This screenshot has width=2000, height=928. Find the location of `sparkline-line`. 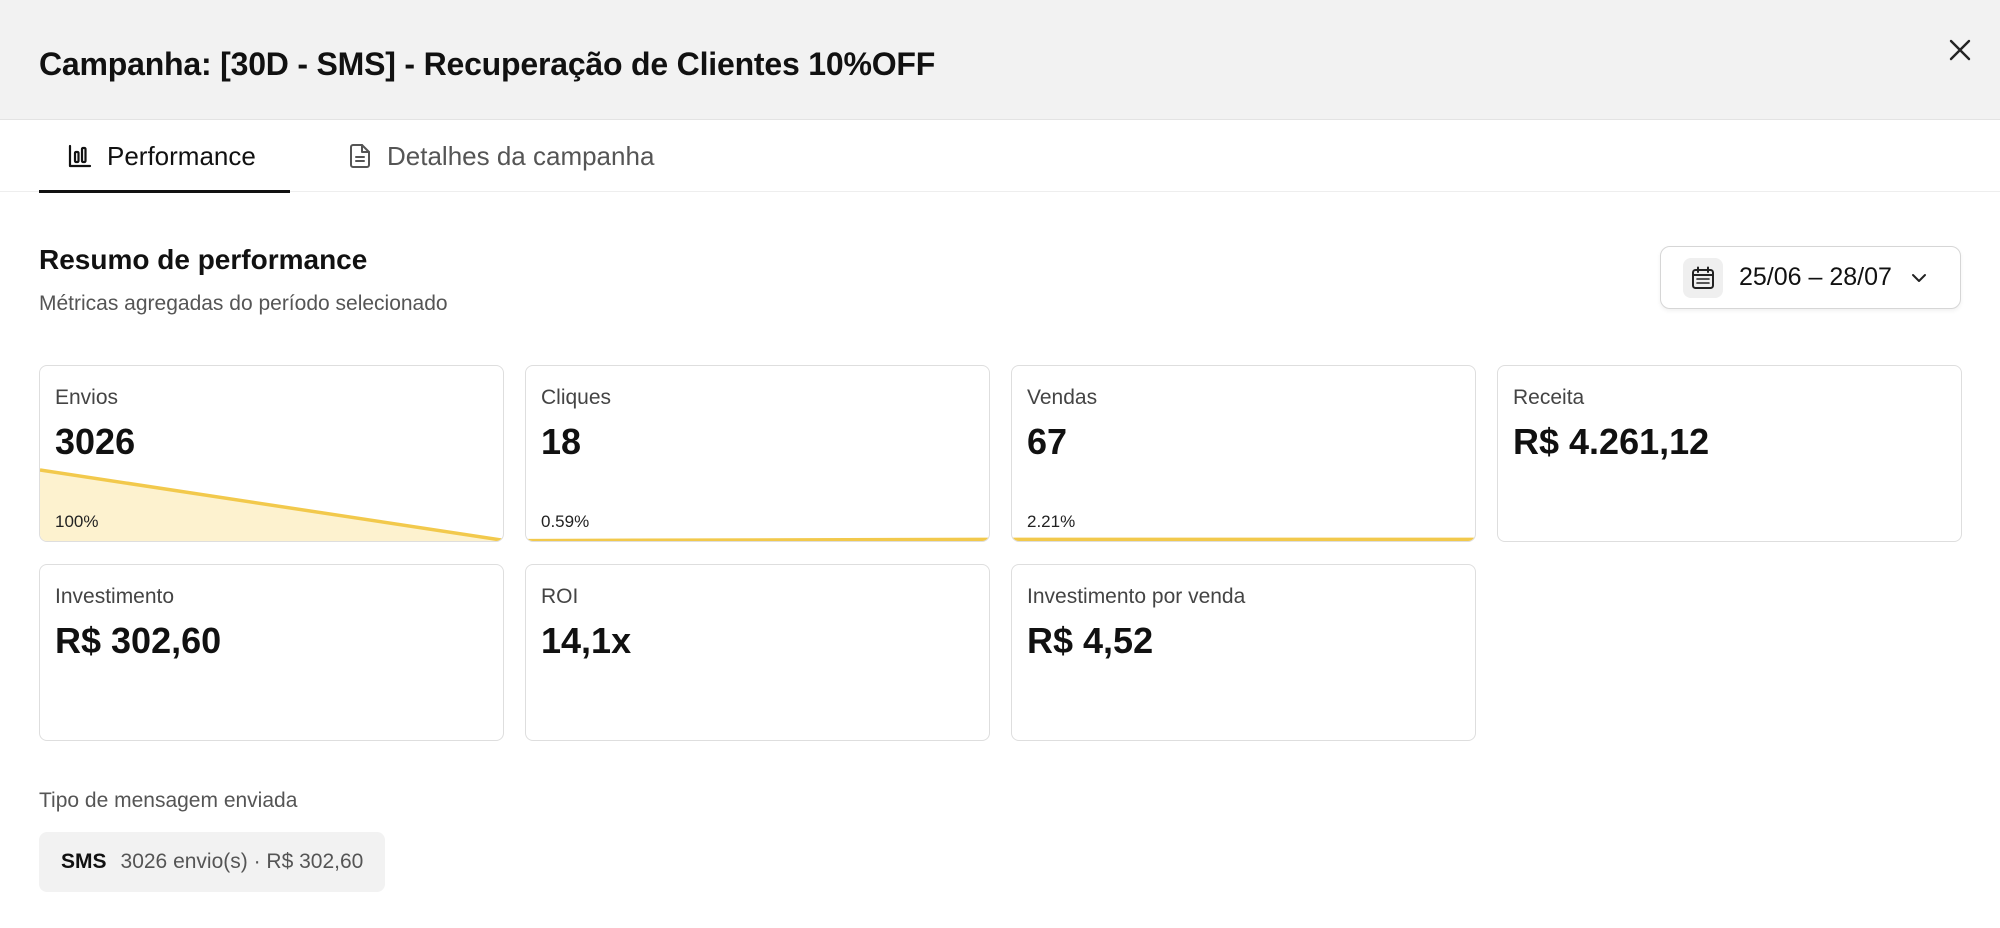

sparkline-line is located at coordinates (757, 539).